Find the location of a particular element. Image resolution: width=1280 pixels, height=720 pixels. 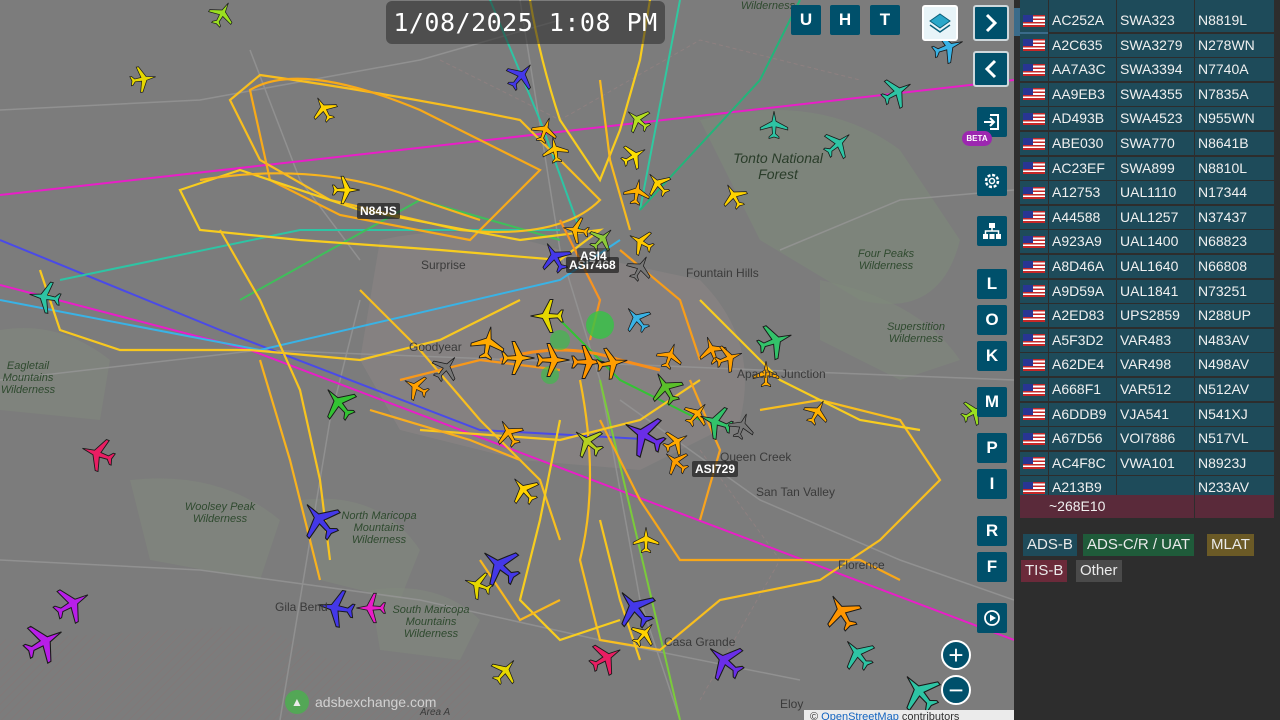

settings-button is located at coordinates (992, 181).